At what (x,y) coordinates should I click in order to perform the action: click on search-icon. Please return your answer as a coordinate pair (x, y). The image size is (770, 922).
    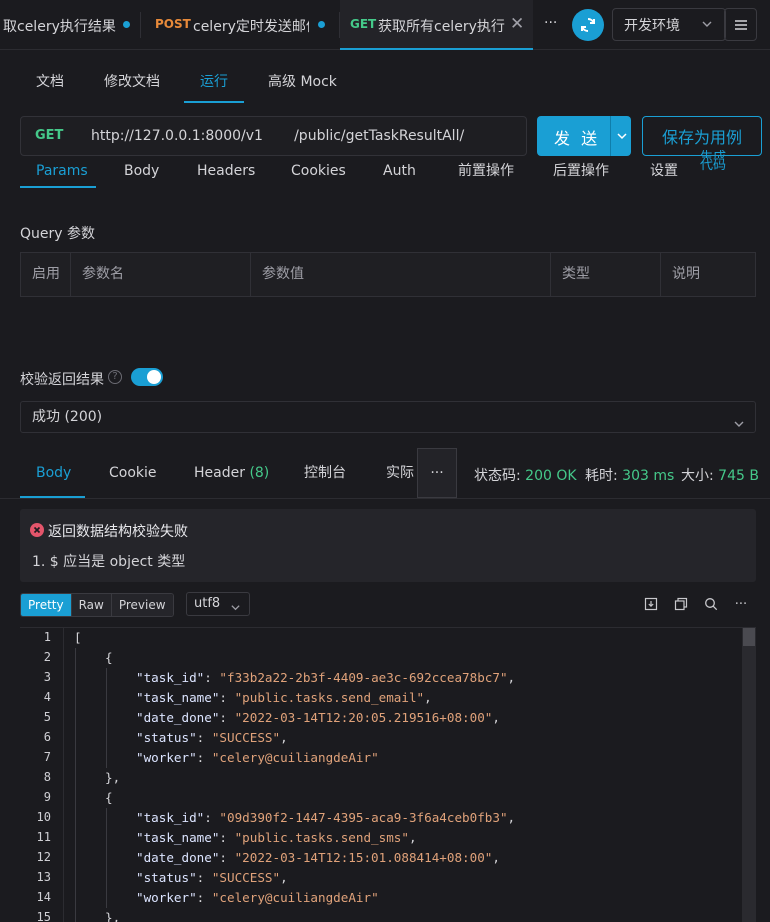
    Looking at the image, I should click on (711, 604).